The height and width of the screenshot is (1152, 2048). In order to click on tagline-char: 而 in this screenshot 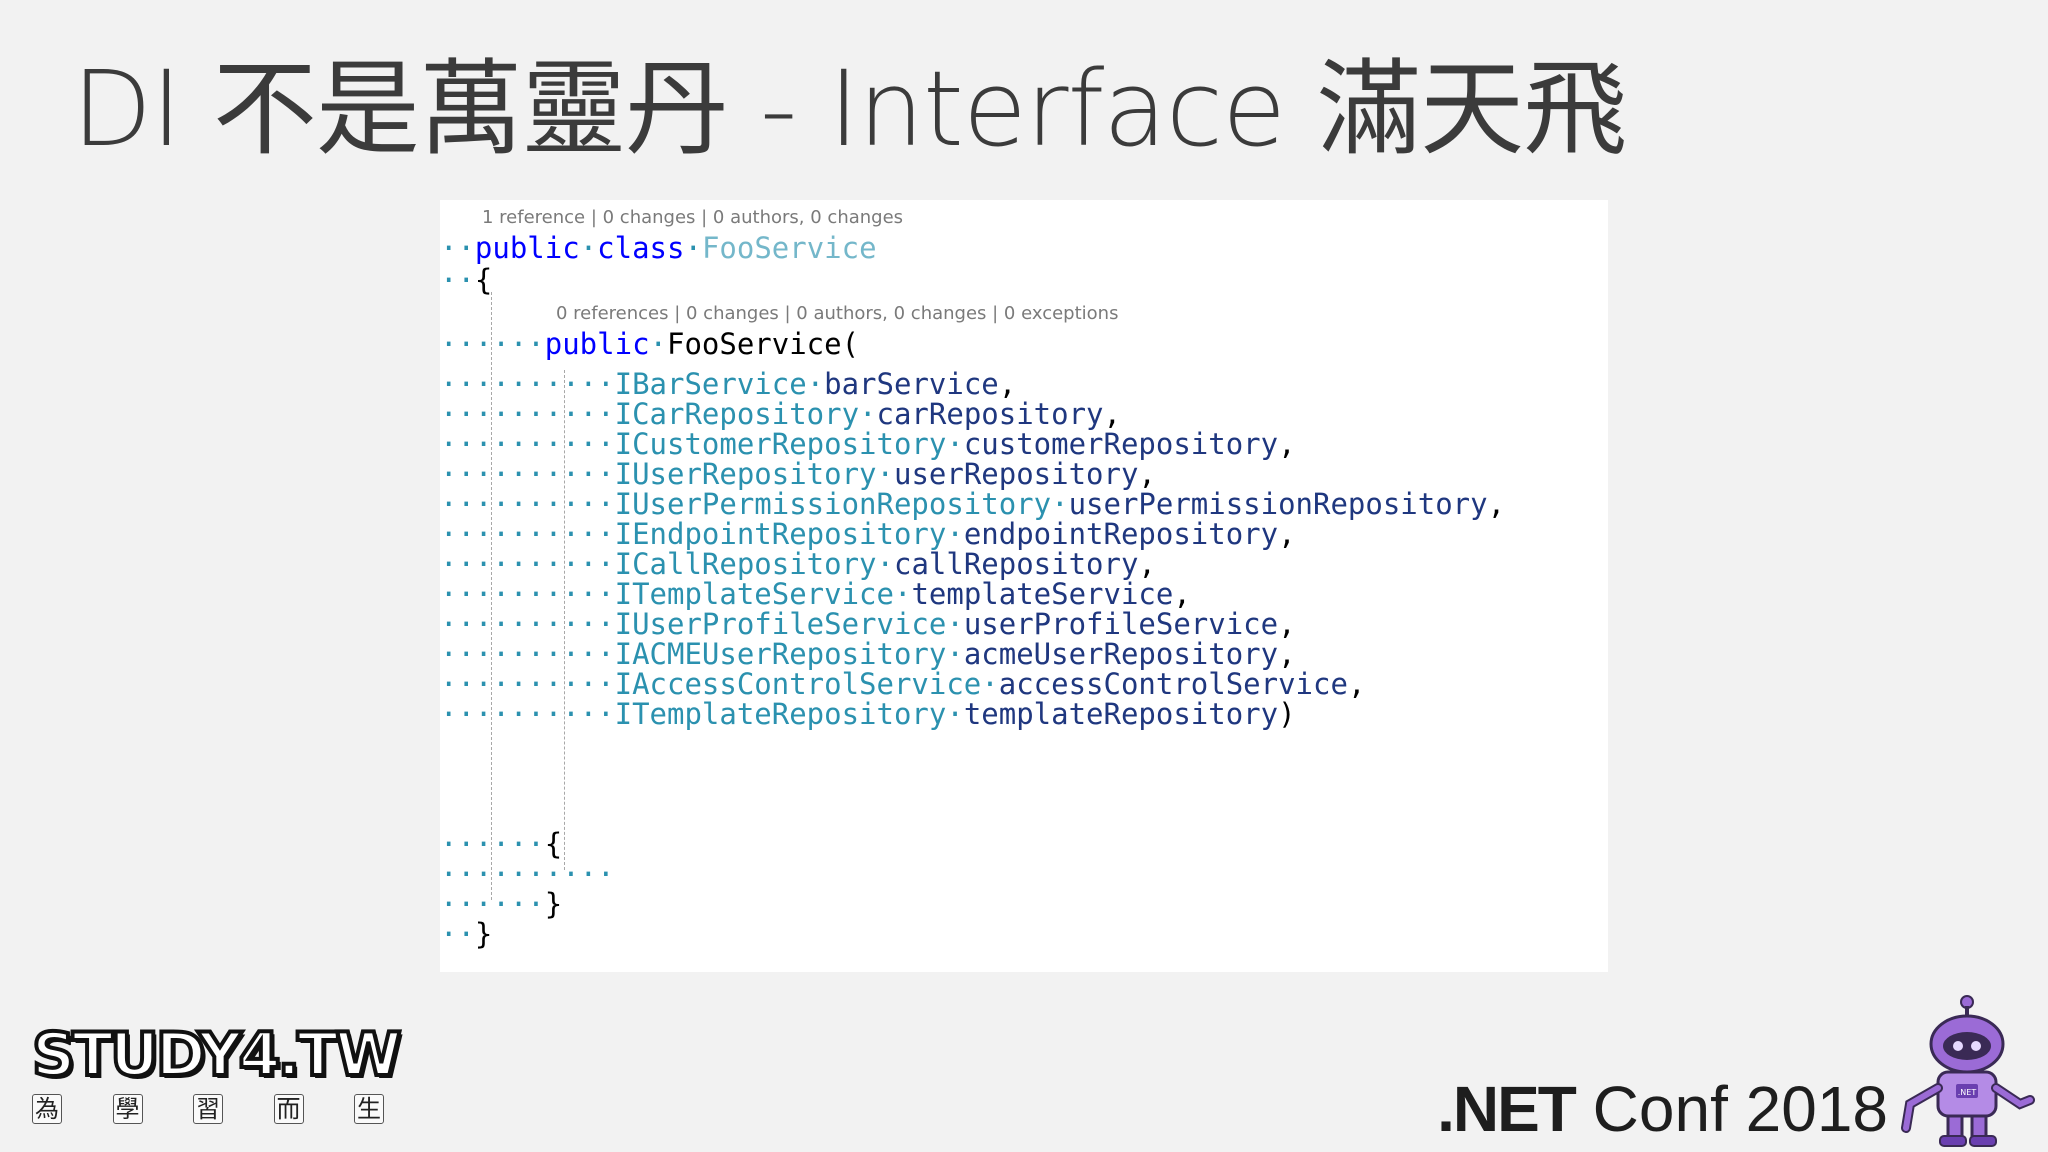, I will do `click(288, 1109)`.